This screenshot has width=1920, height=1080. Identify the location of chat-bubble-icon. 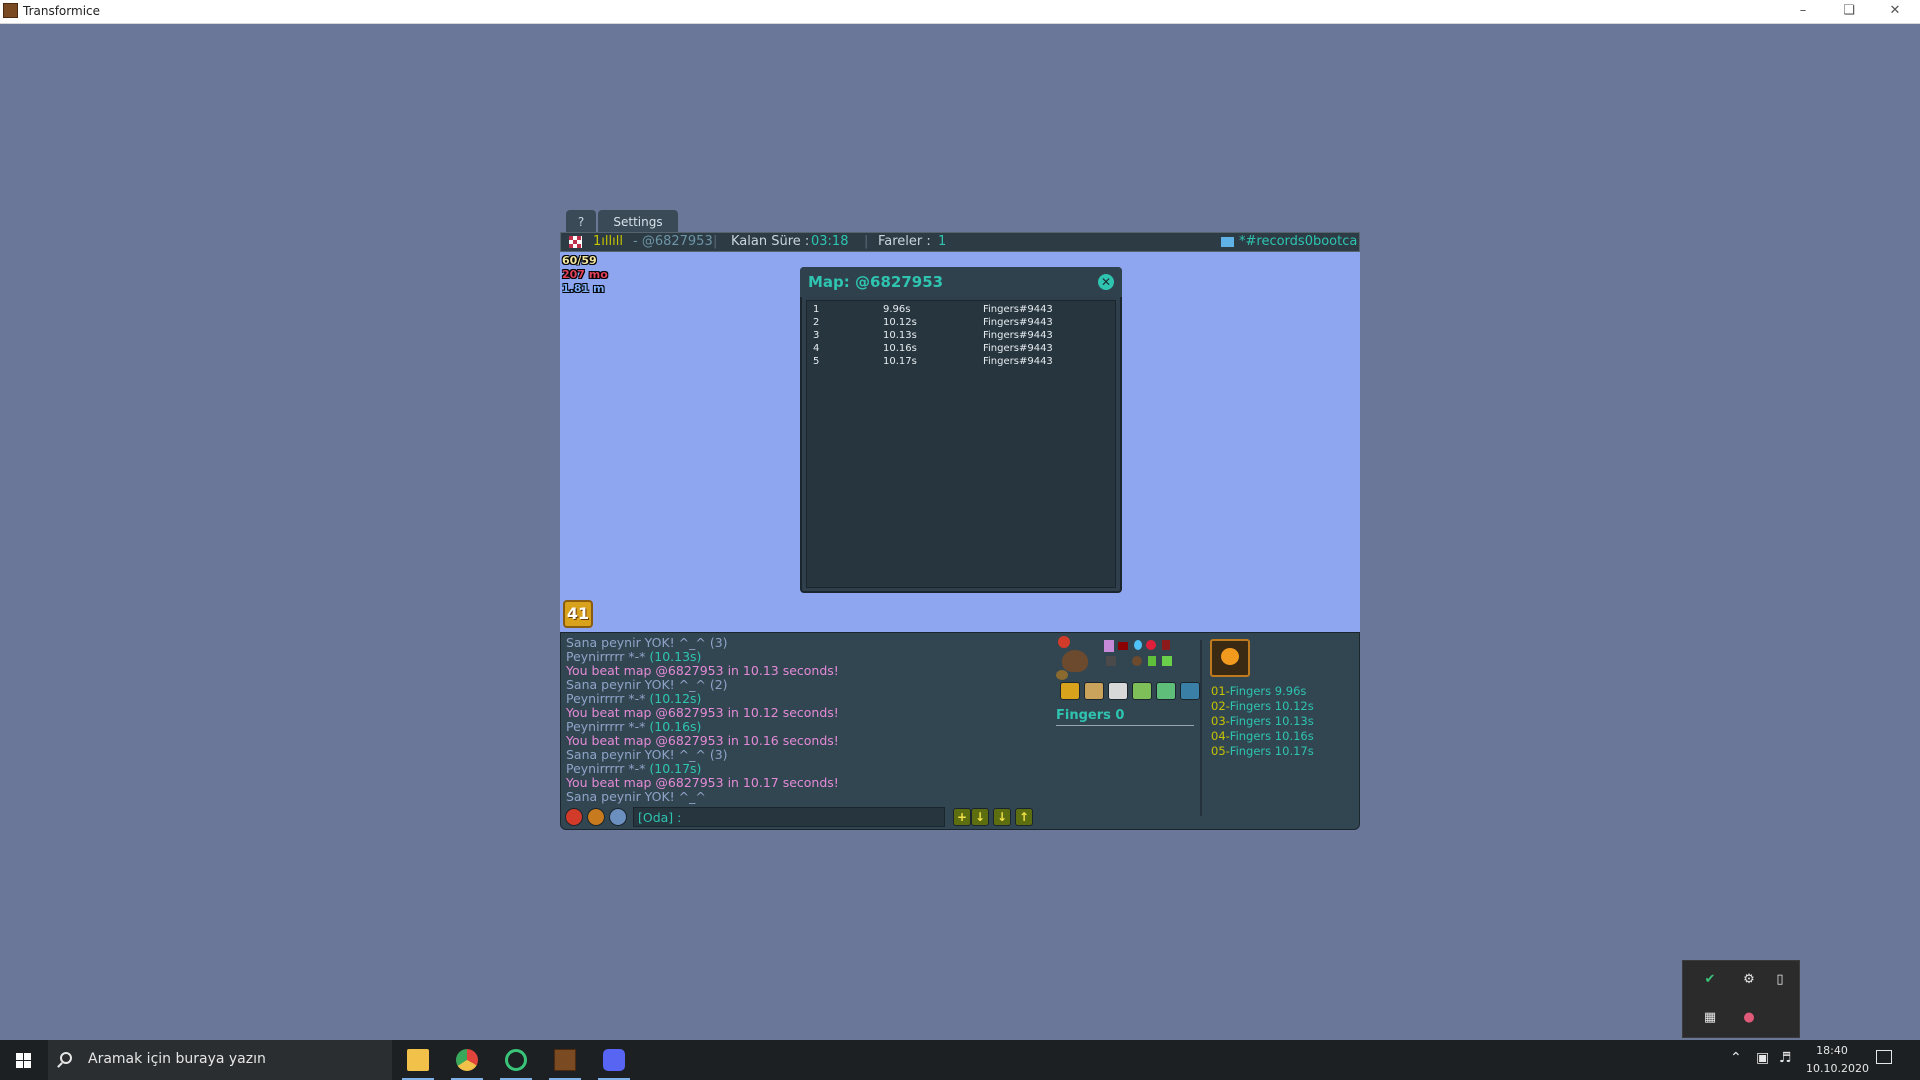
(1142, 691).